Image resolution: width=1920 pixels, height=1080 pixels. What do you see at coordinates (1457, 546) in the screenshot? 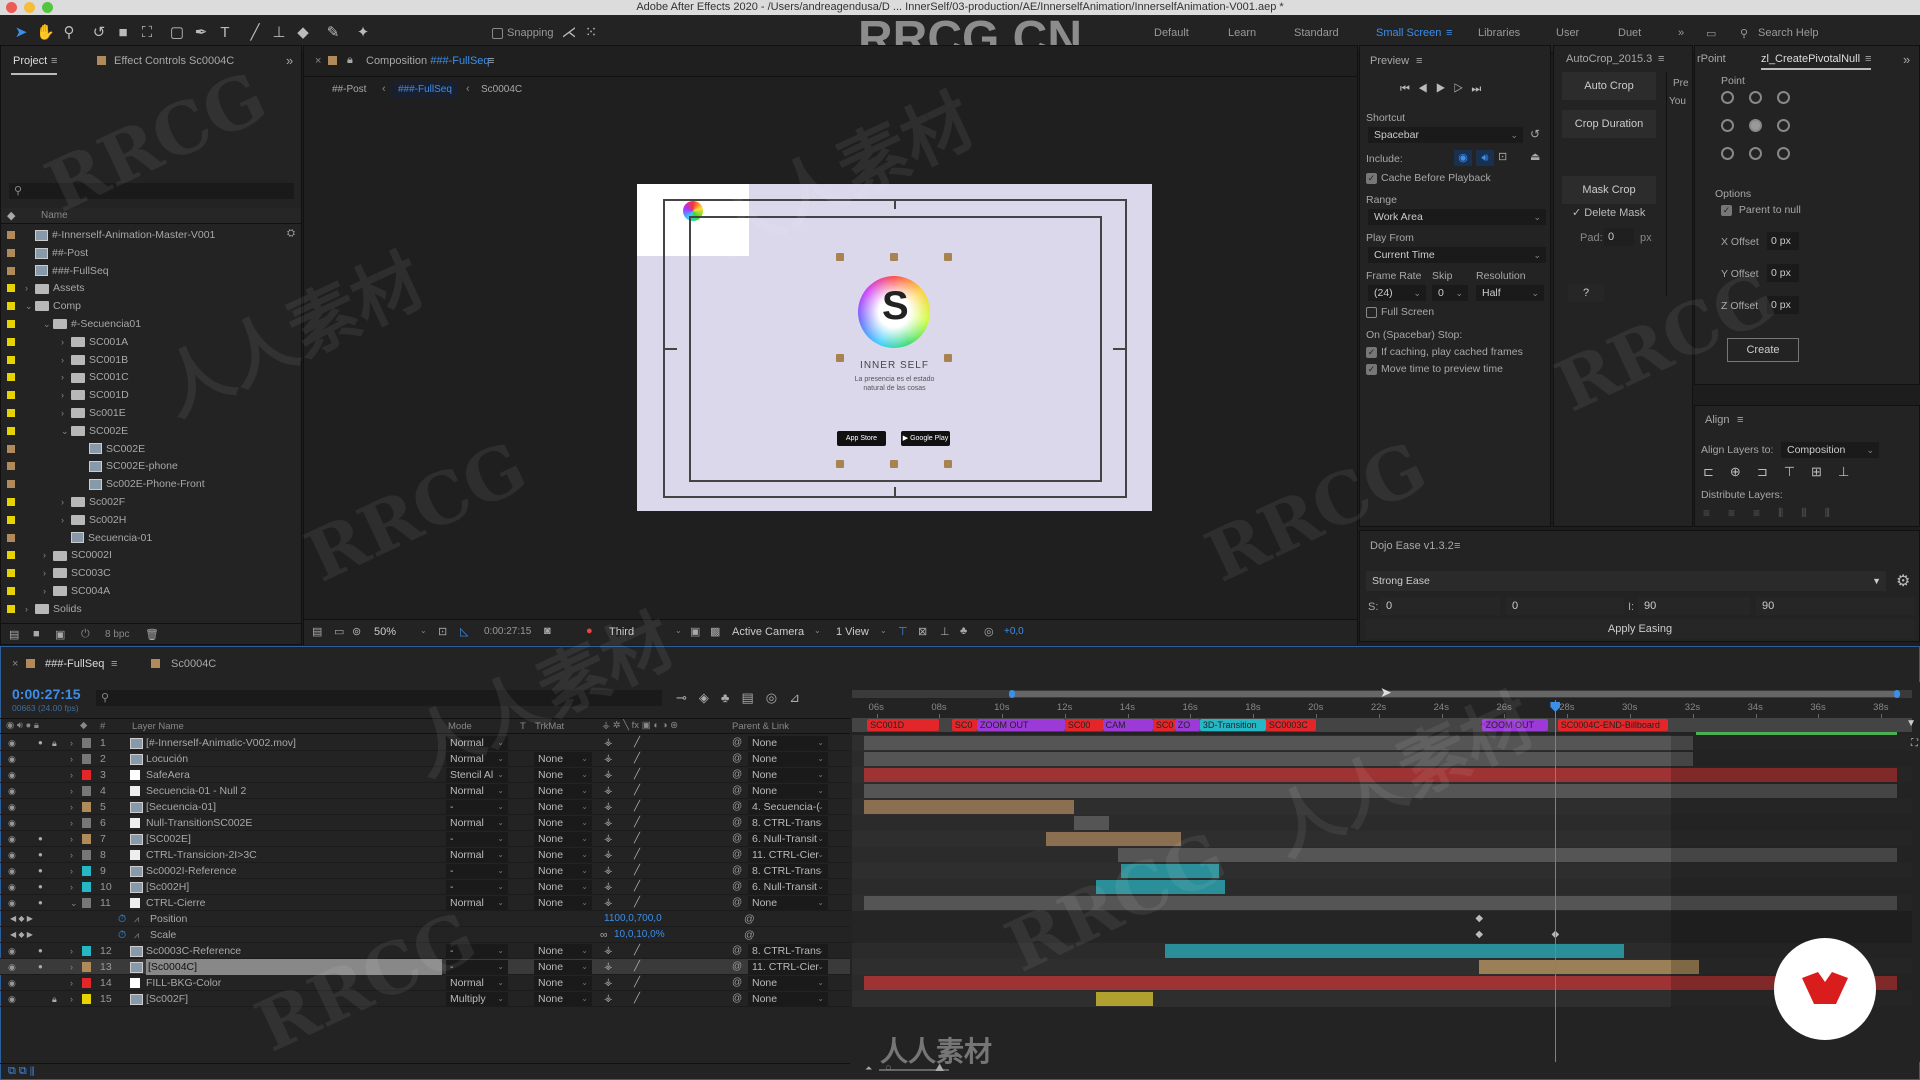
I see `dojo-menu-icon: ≡` at bounding box center [1457, 546].